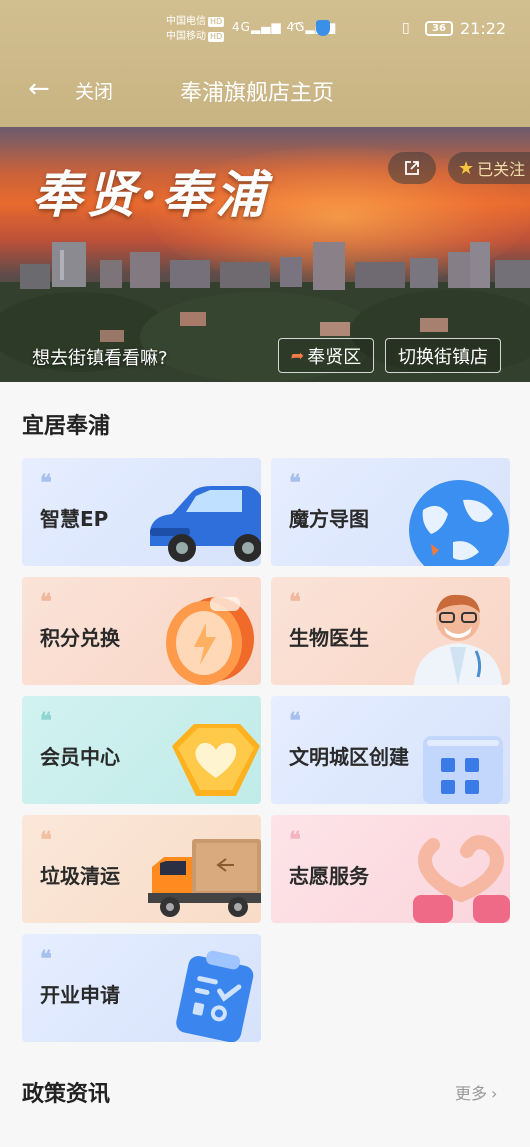  I want to click on card-smart-ep: ❝ 智慧EP, so click(141, 512).